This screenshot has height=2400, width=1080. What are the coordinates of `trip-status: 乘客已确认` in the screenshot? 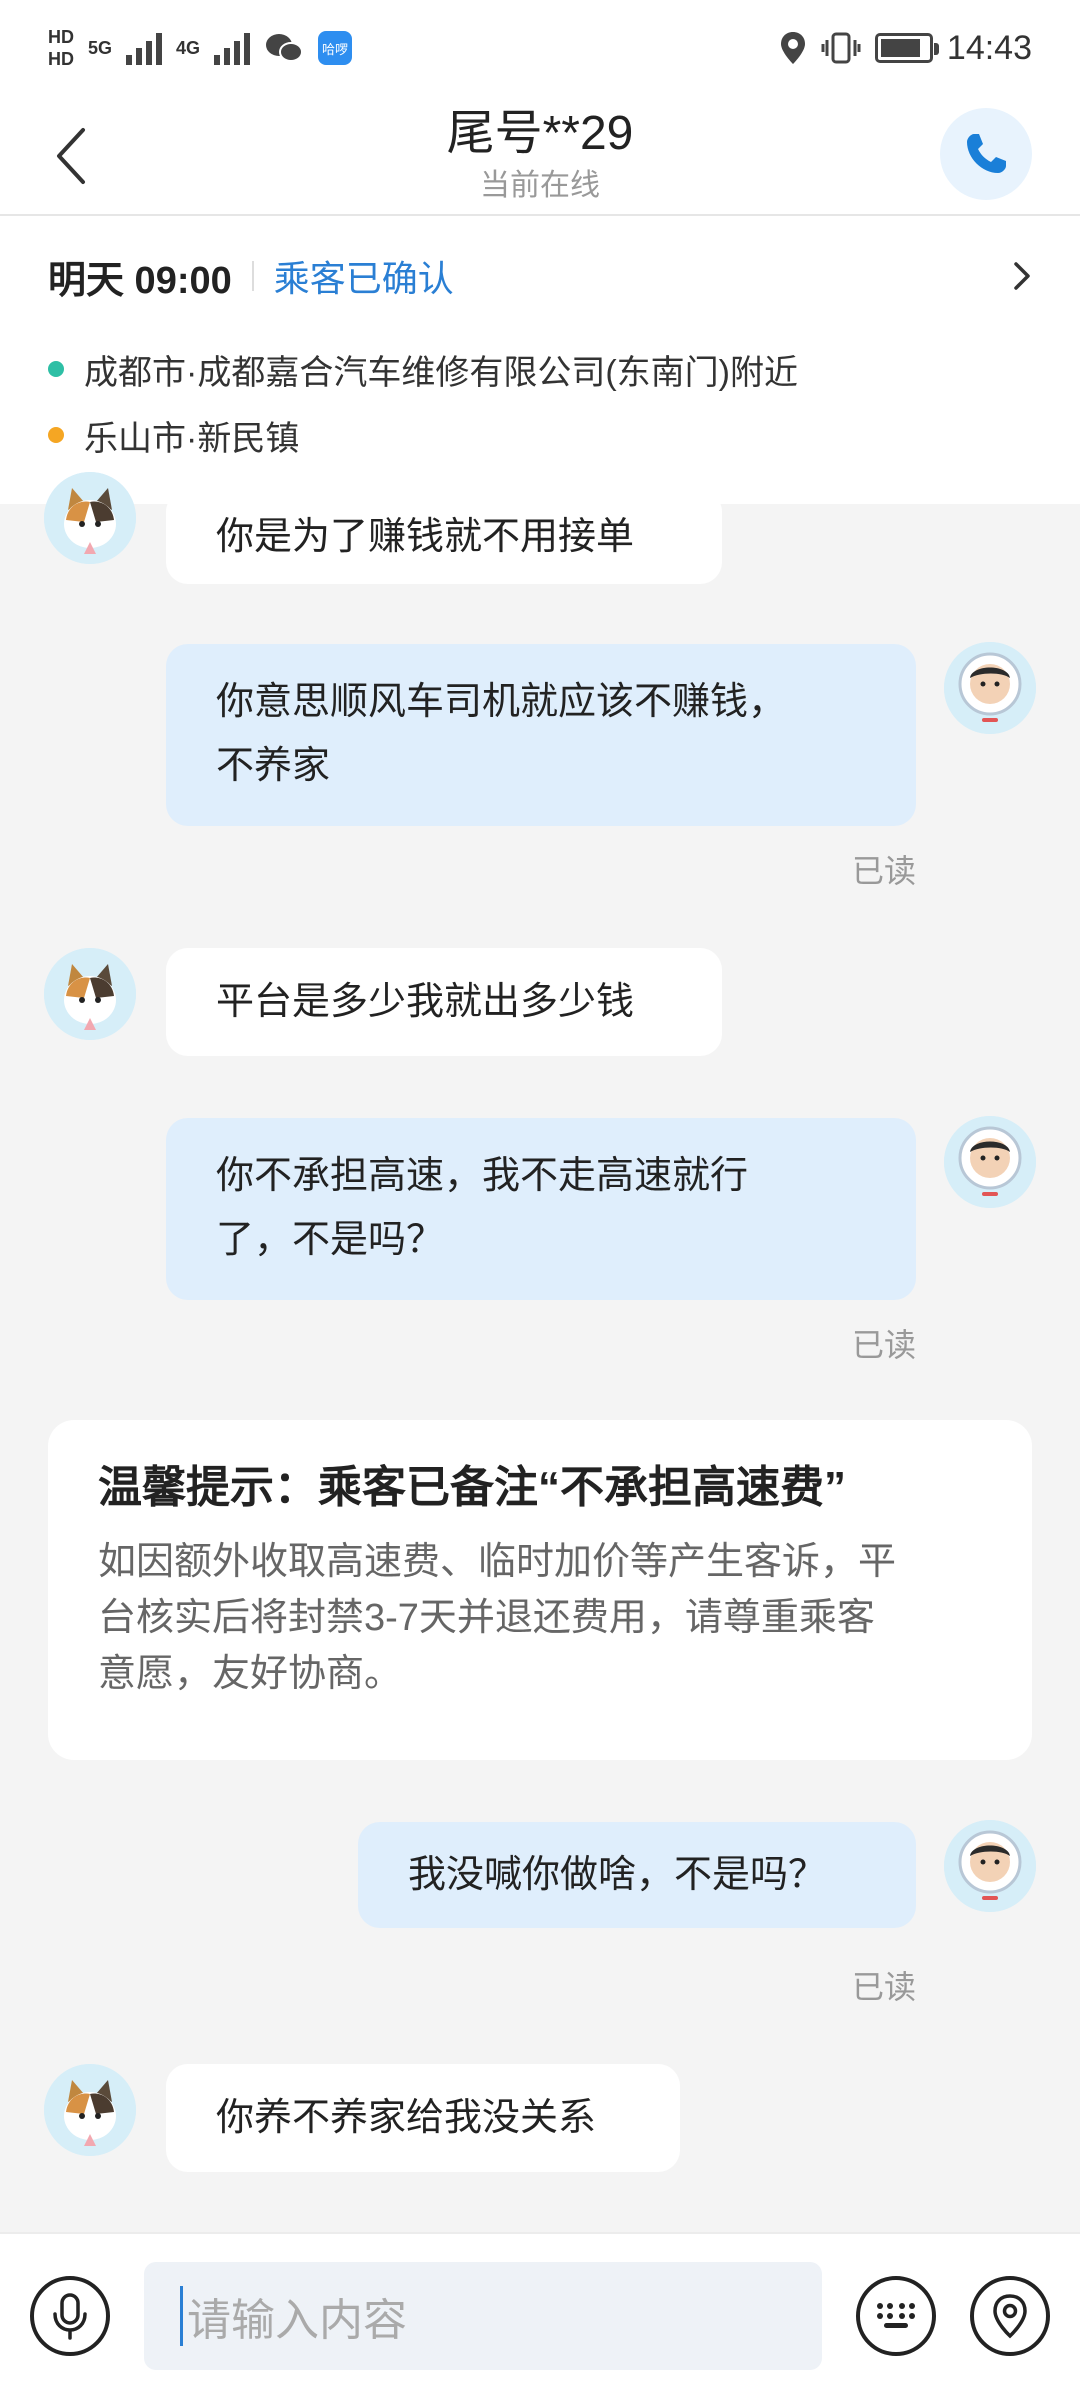 It's located at (363, 278).